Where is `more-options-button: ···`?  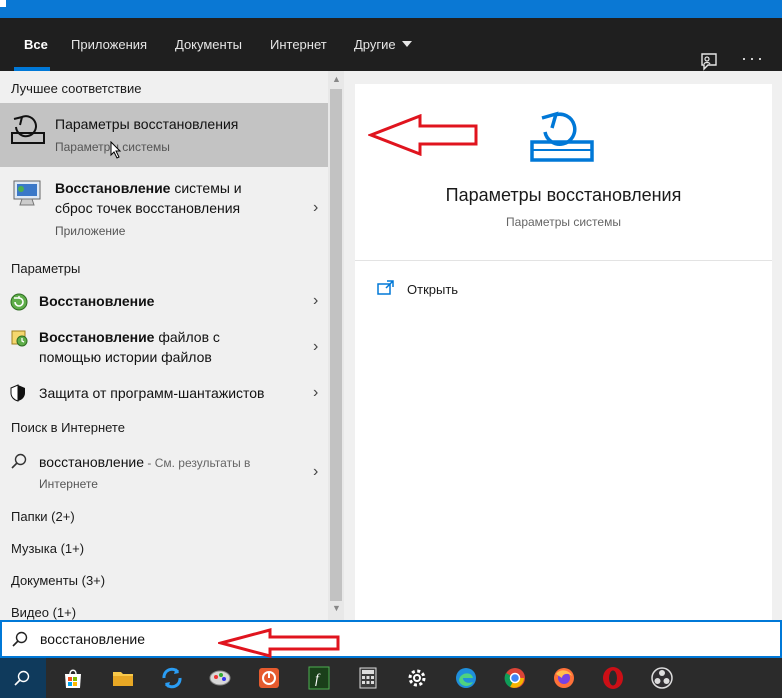
more-options-button: ··· is located at coordinates (753, 58).